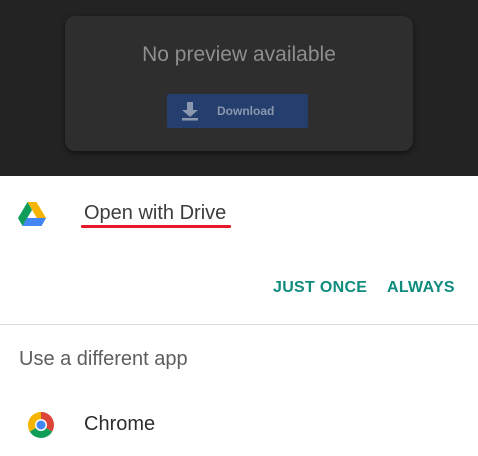  I want to click on download-button: Download, so click(237, 111).